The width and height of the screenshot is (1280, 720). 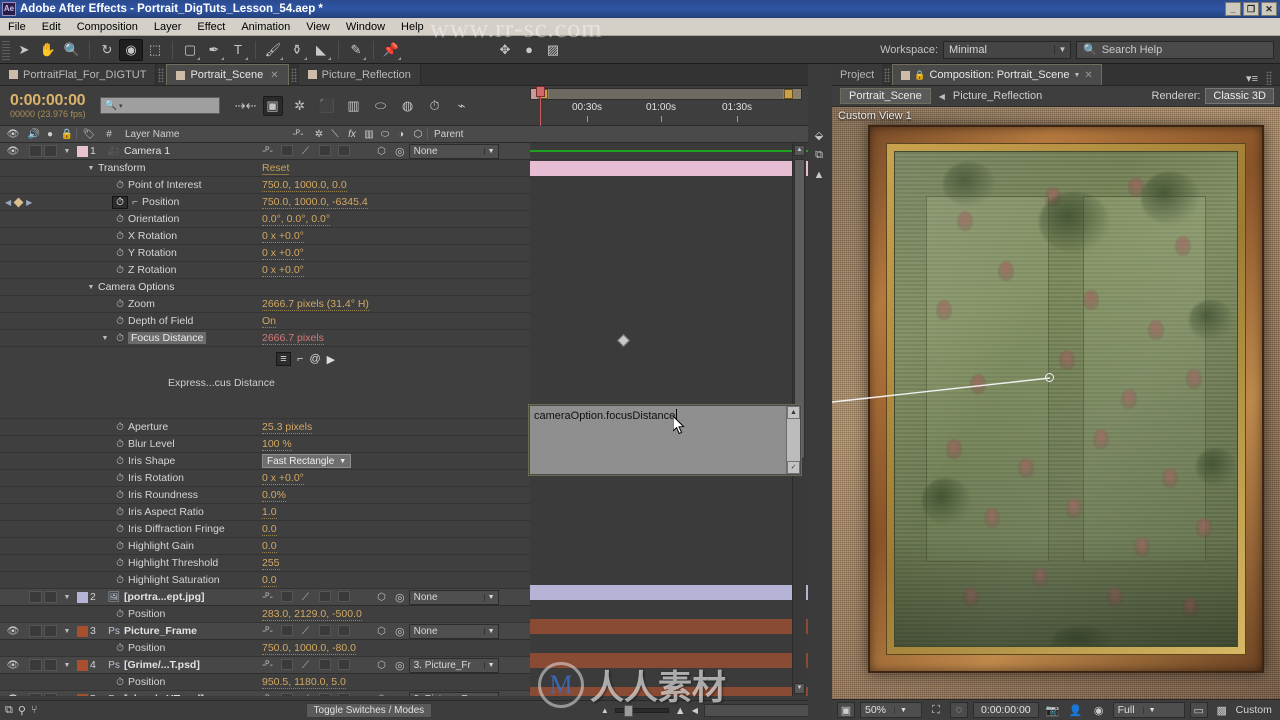 I want to click on property-row: ⏱ Y Rotation 0 x +0.0°, so click(x=265, y=253).